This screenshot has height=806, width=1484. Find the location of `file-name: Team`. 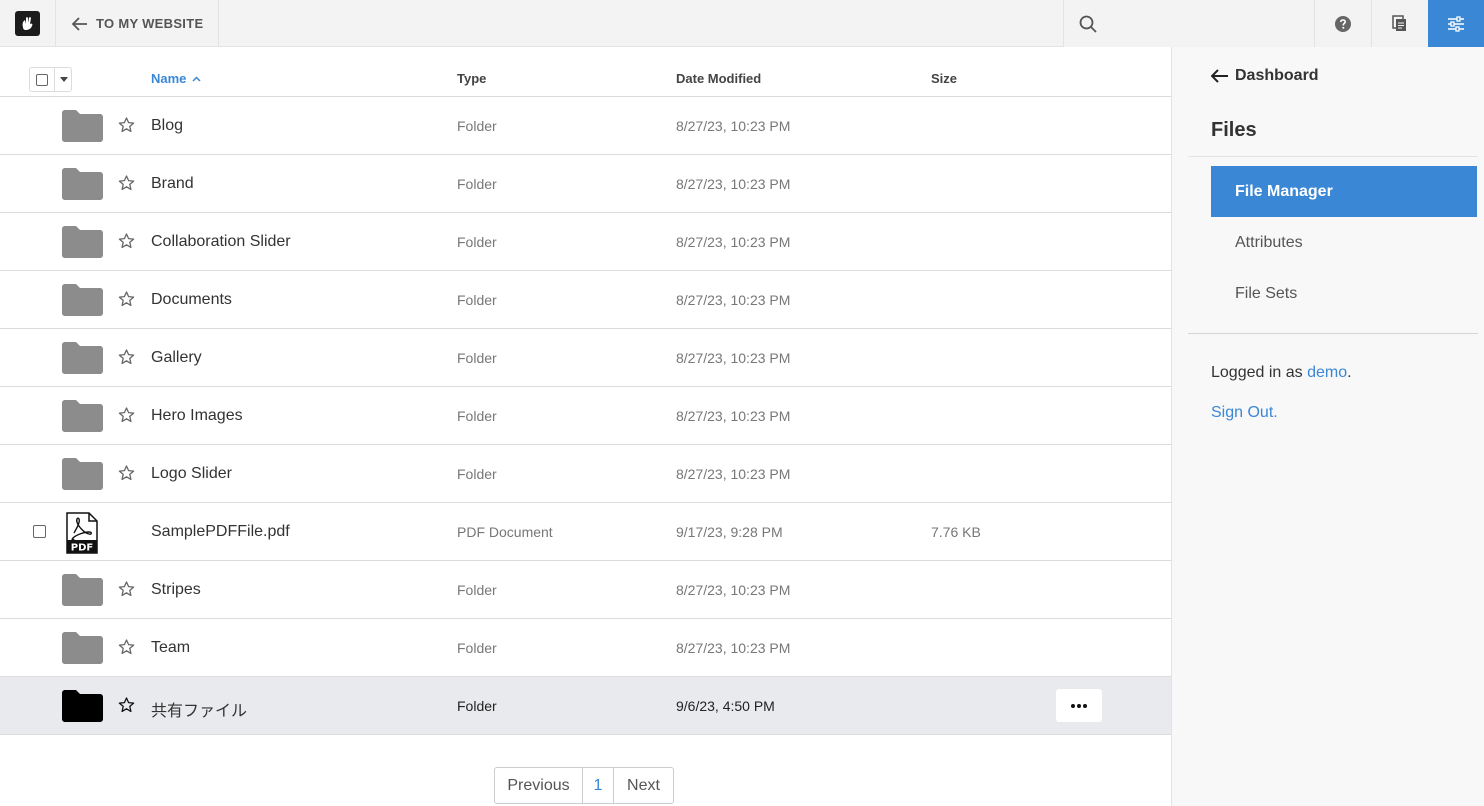

file-name: Team is located at coordinates (170, 648).